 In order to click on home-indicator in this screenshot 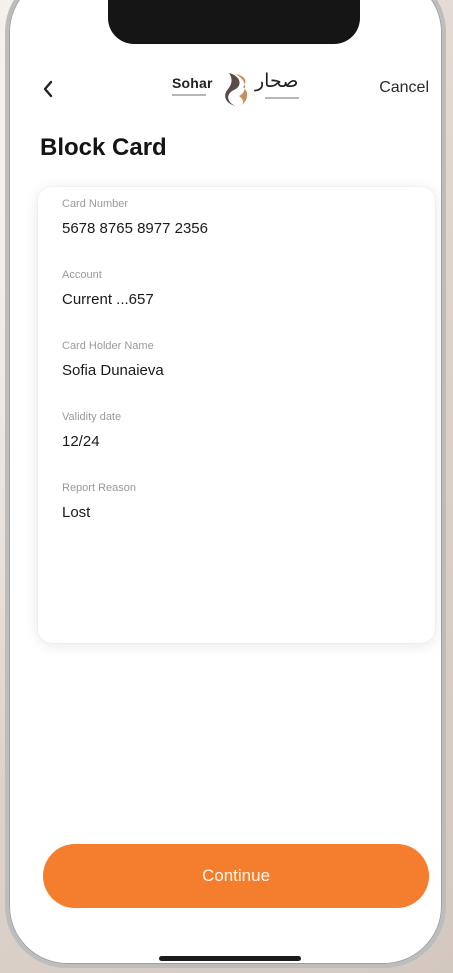, I will do `click(230, 958)`.